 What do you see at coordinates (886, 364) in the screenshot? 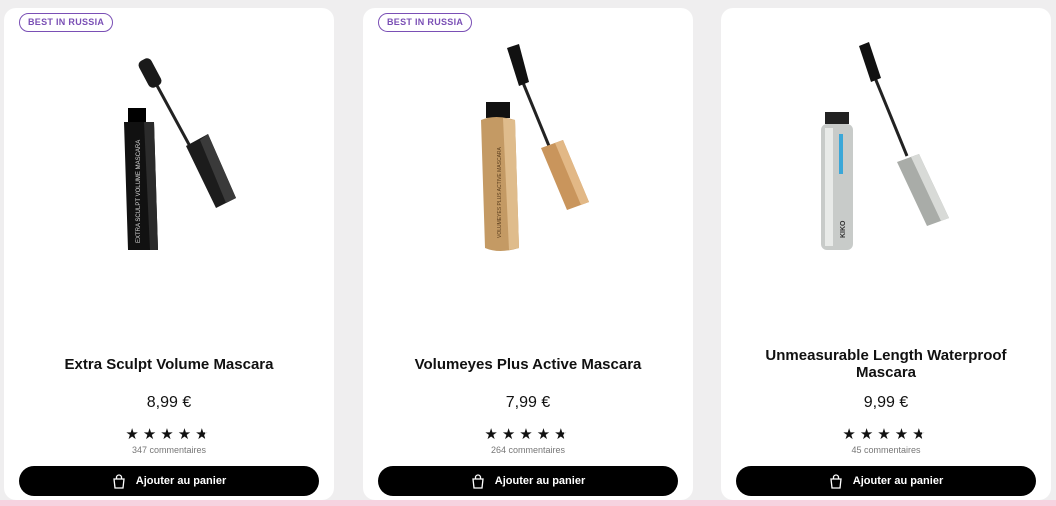
I see `product-title: Unmeasurable Length Waterproof Mascara` at bounding box center [886, 364].